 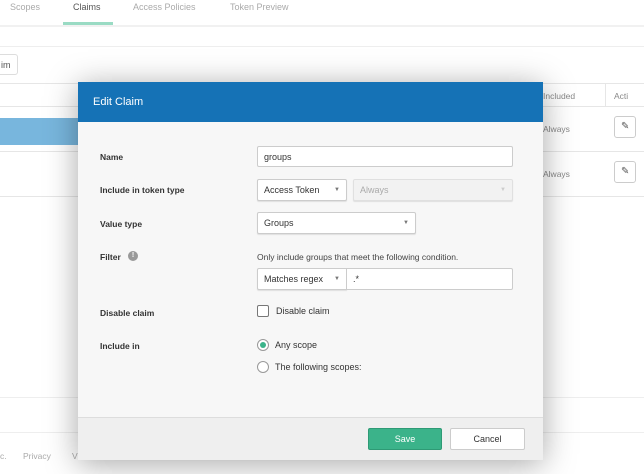 What do you see at coordinates (133, 256) in the screenshot?
I see `help-icon: !` at bounding box center [133, 256].